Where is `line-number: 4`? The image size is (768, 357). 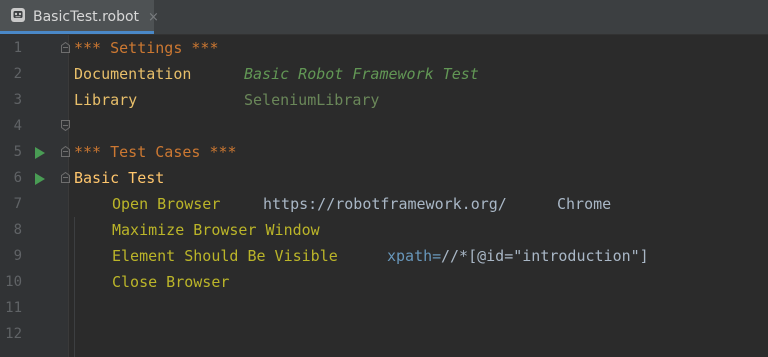
line-number: 4 is located at coordinates (17, 126).